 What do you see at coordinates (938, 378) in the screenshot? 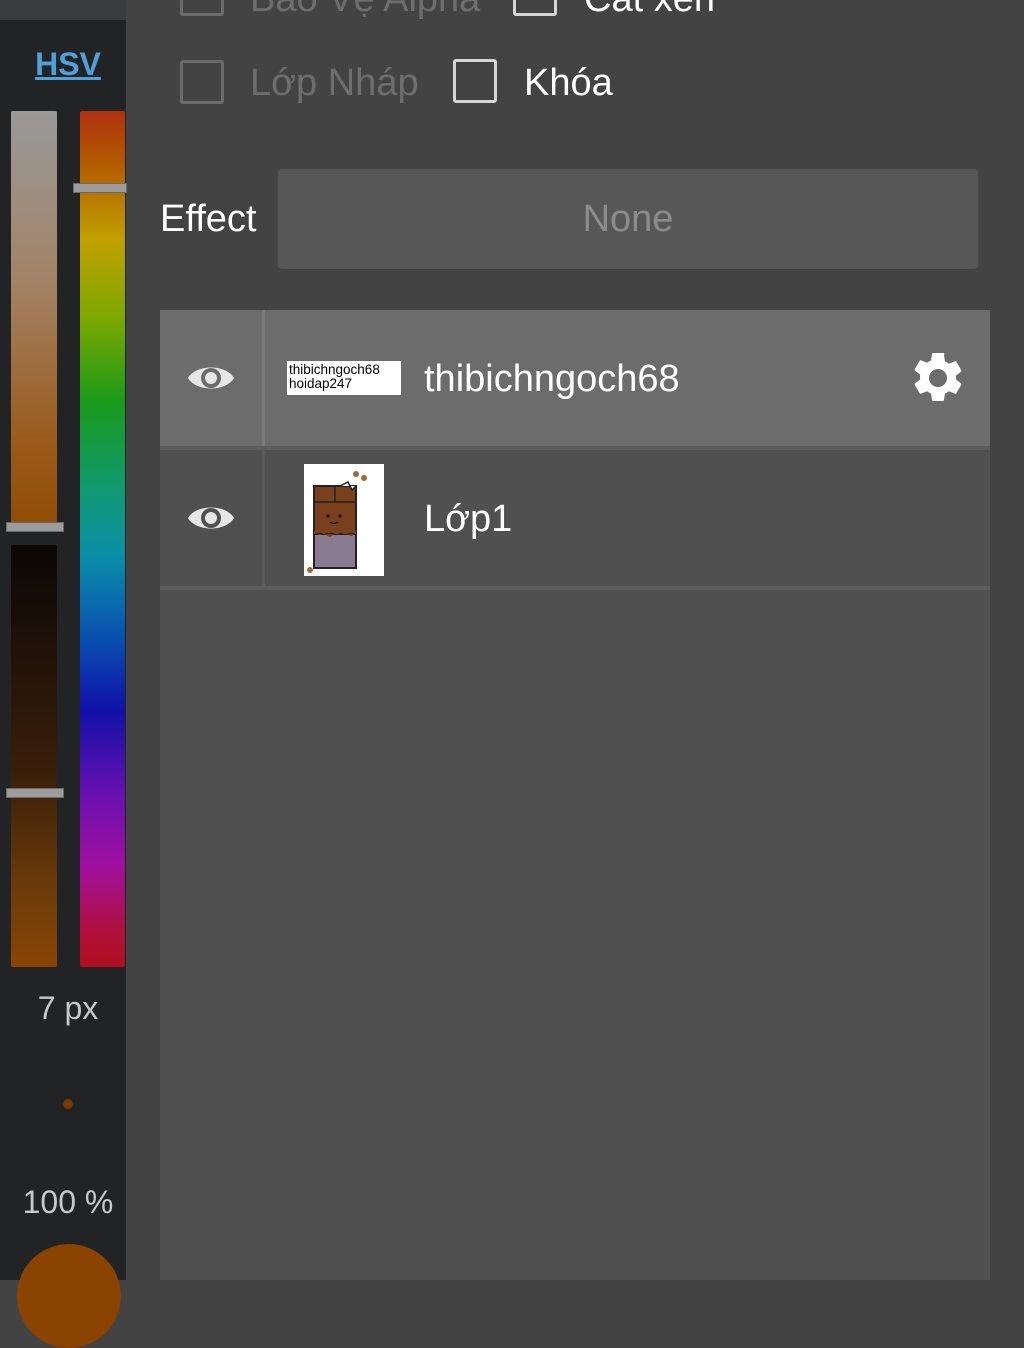
I see `gear-icon` at bounding box center [938, 378].